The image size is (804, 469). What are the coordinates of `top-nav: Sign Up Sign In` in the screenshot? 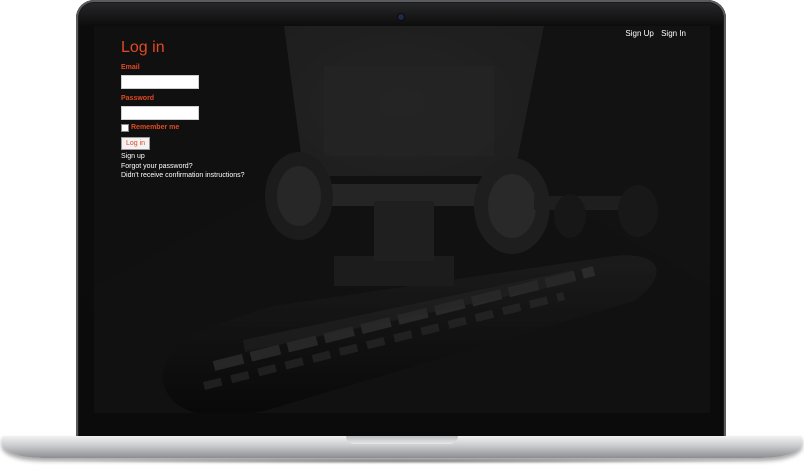 It's located at (653, 33).